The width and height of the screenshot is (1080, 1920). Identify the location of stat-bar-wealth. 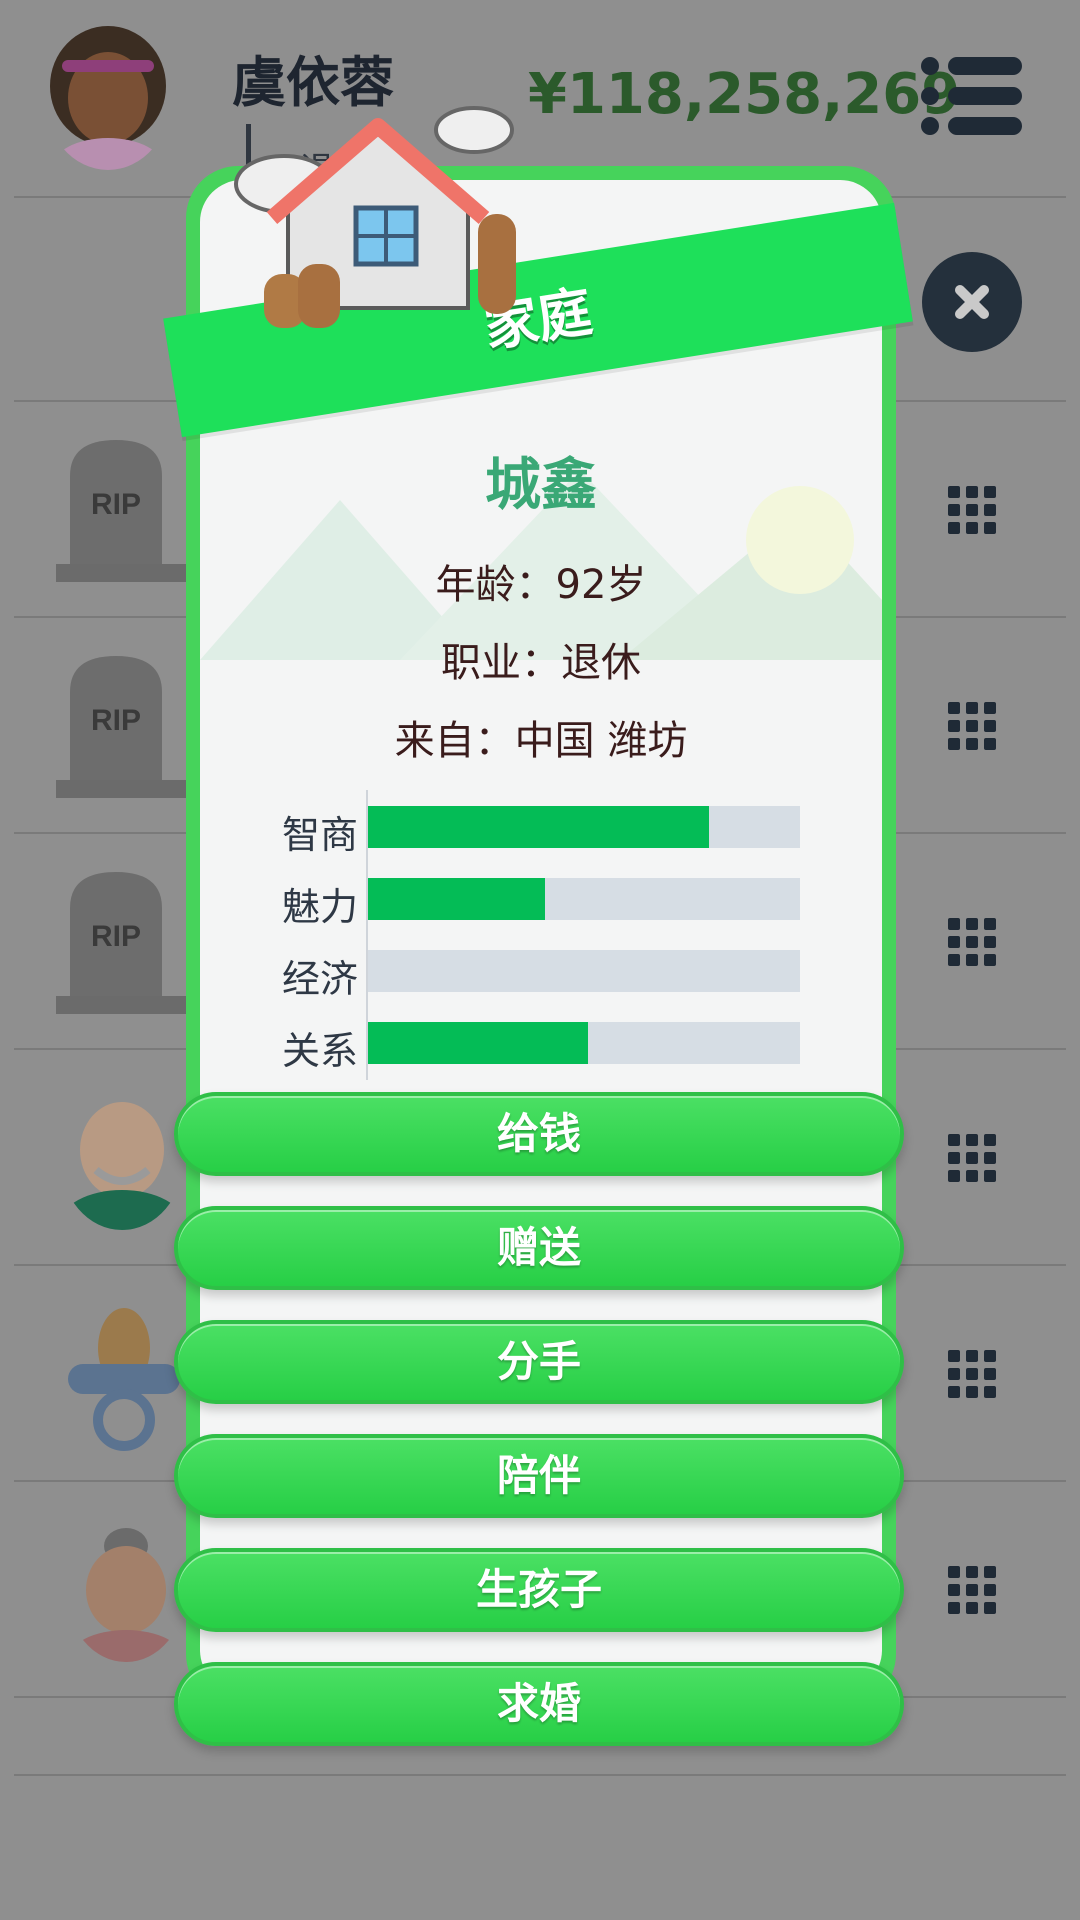
(584, 971).